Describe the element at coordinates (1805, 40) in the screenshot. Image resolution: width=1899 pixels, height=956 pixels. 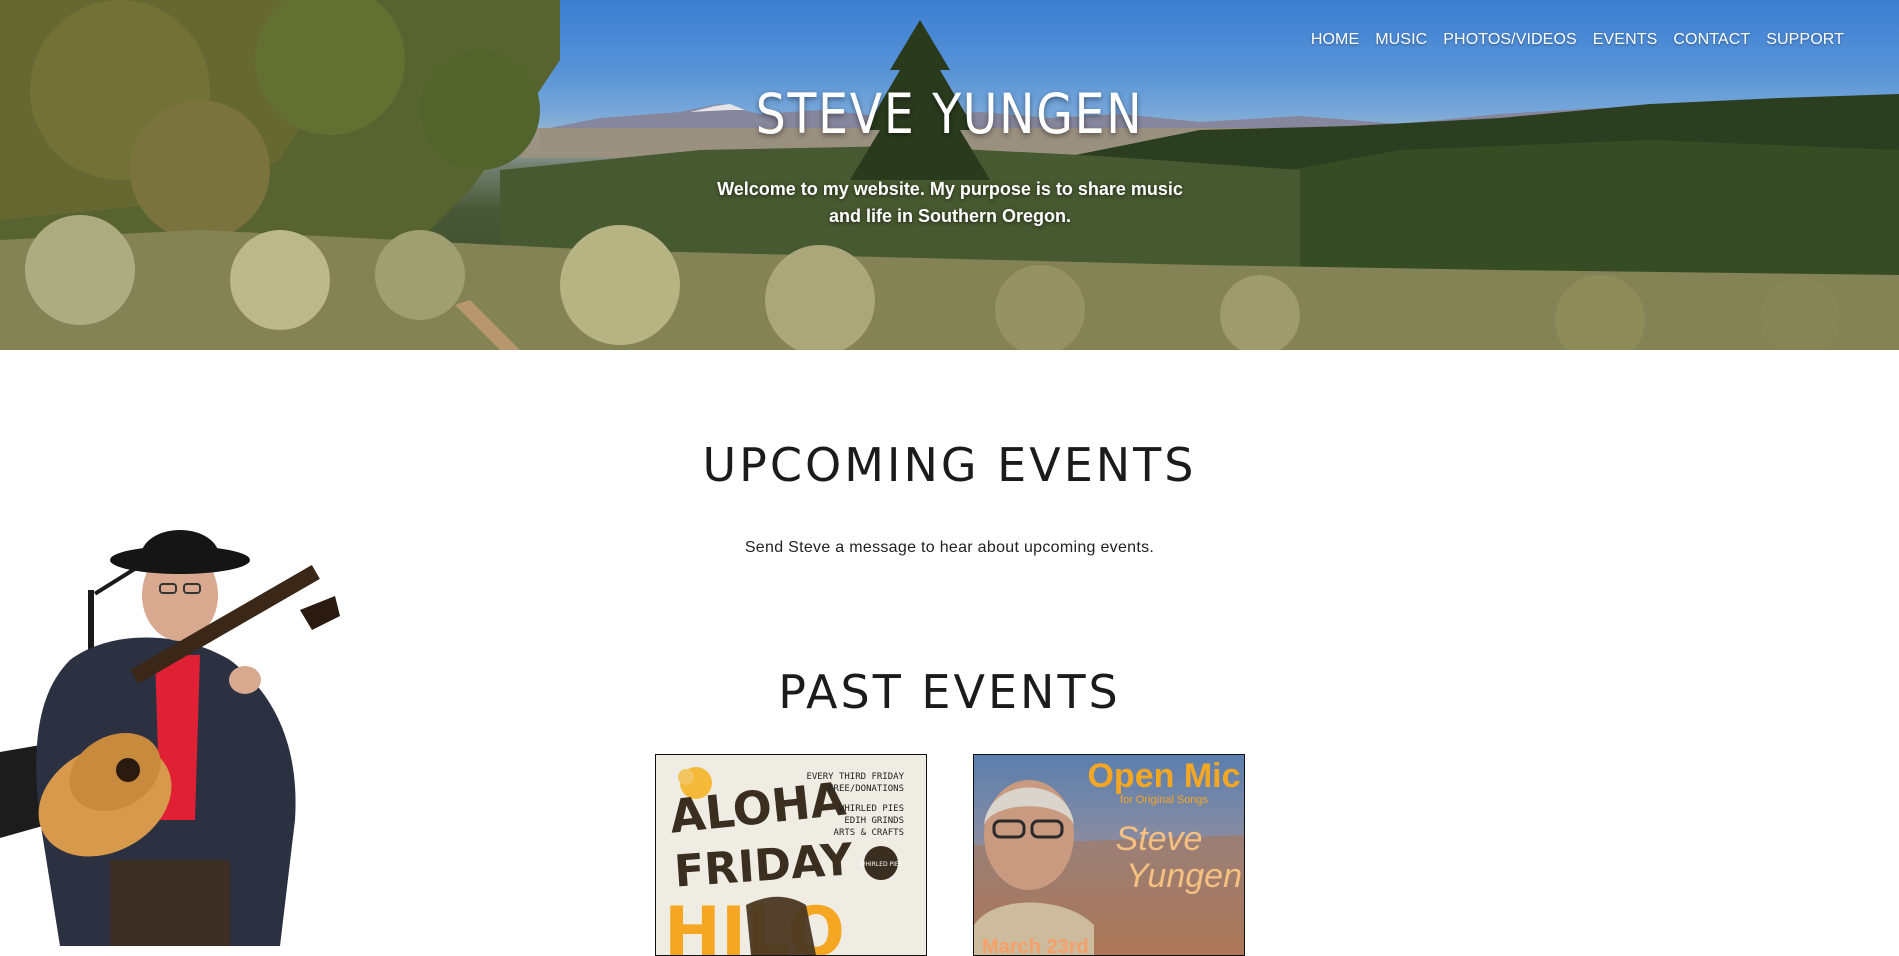
I see `nav-support: SUPPORT` at that location.